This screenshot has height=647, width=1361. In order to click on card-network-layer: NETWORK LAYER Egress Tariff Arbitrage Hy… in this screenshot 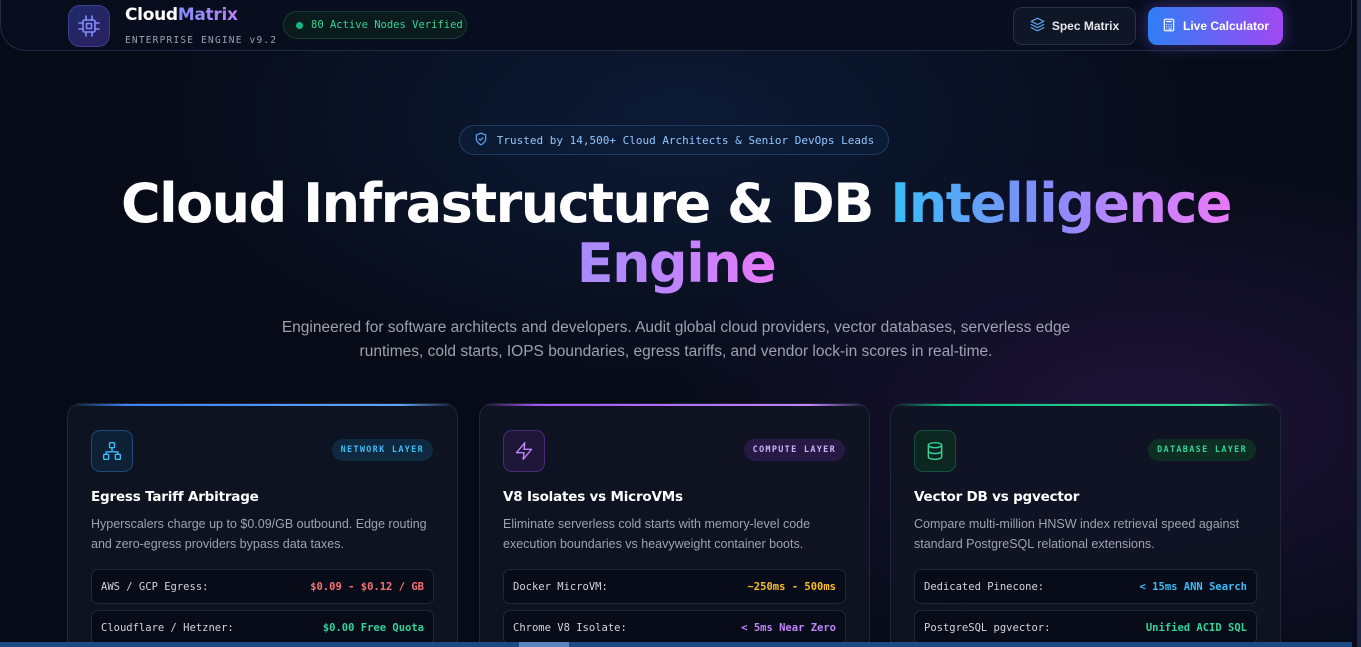, I will do `click(262, 525)`.